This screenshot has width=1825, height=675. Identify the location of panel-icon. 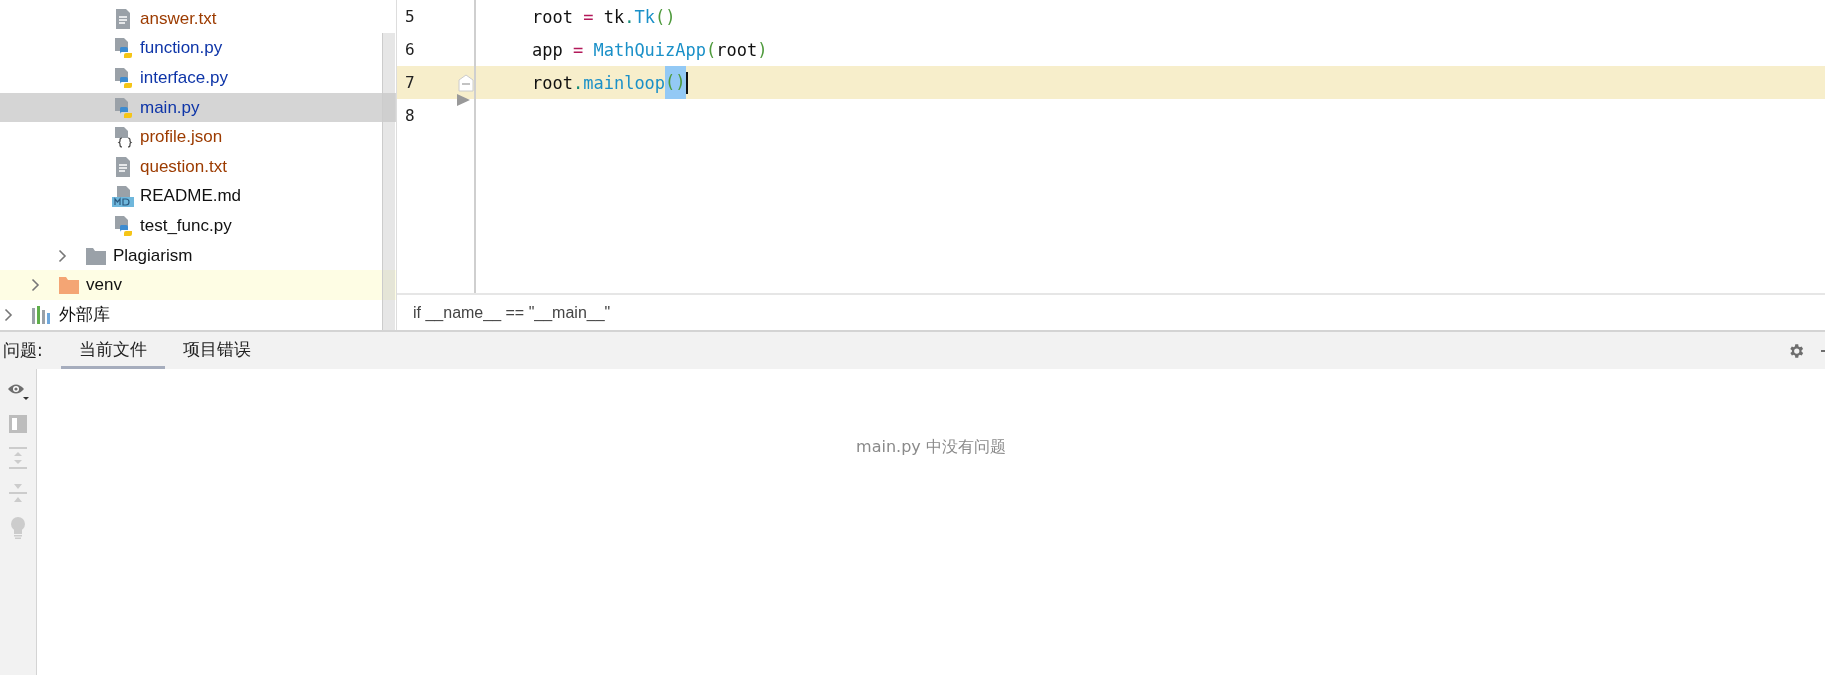
(18, 424).